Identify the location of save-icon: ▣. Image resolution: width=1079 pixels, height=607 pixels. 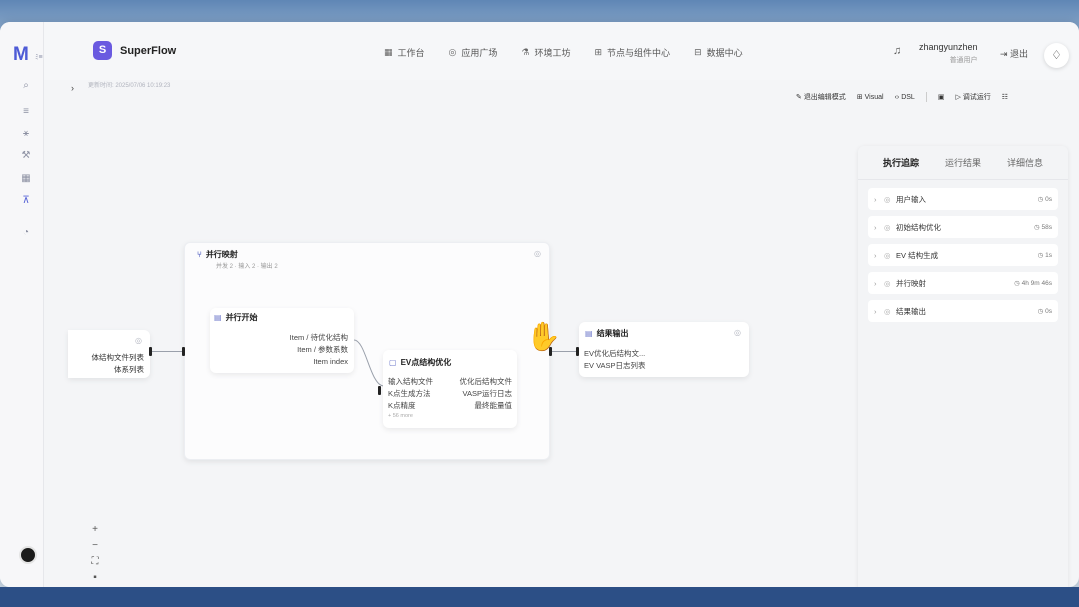
(941, 97).